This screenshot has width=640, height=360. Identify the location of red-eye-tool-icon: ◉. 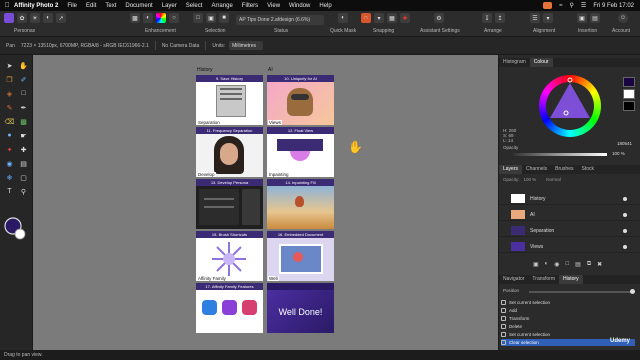
(9, 163).